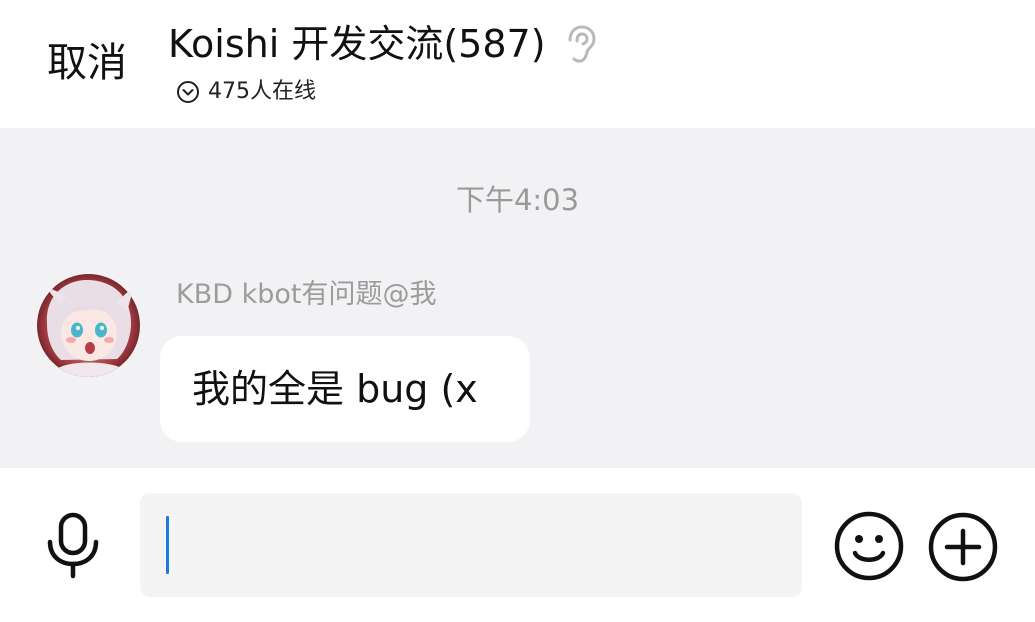 The image size is (1035, 622). What do you see at coordinates (869, 546) in the screenshot?
I see `smiley-icon` at bounding box center [869, 546].